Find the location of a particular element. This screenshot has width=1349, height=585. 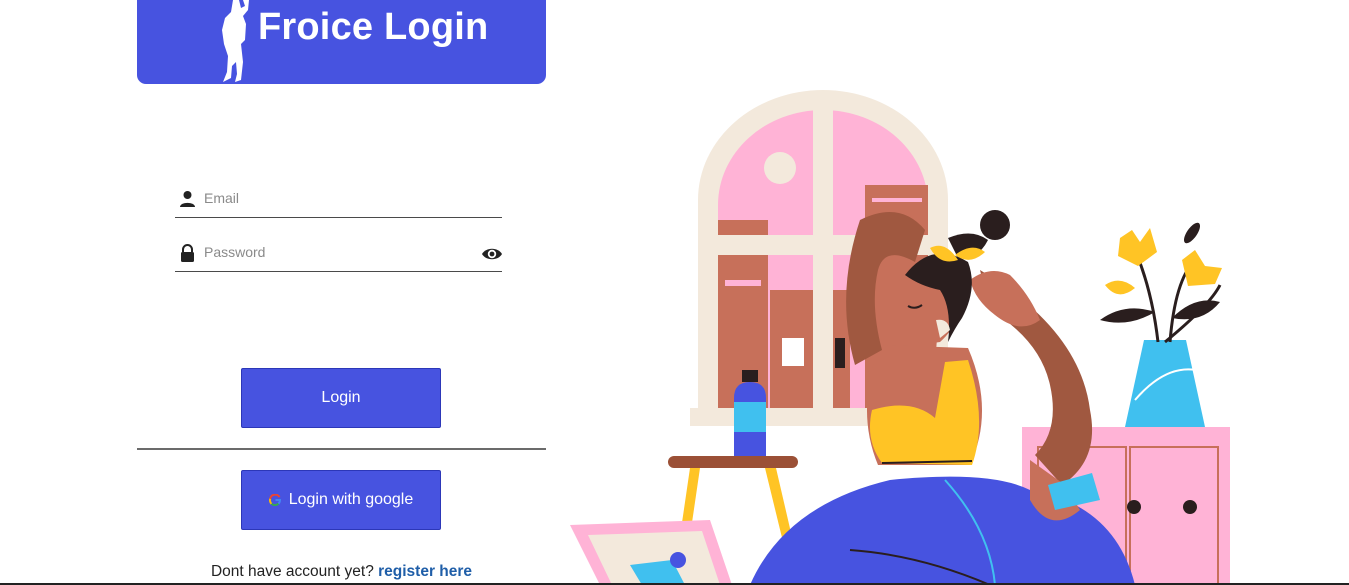

woman-hand is located at coordinates (1005, 299).